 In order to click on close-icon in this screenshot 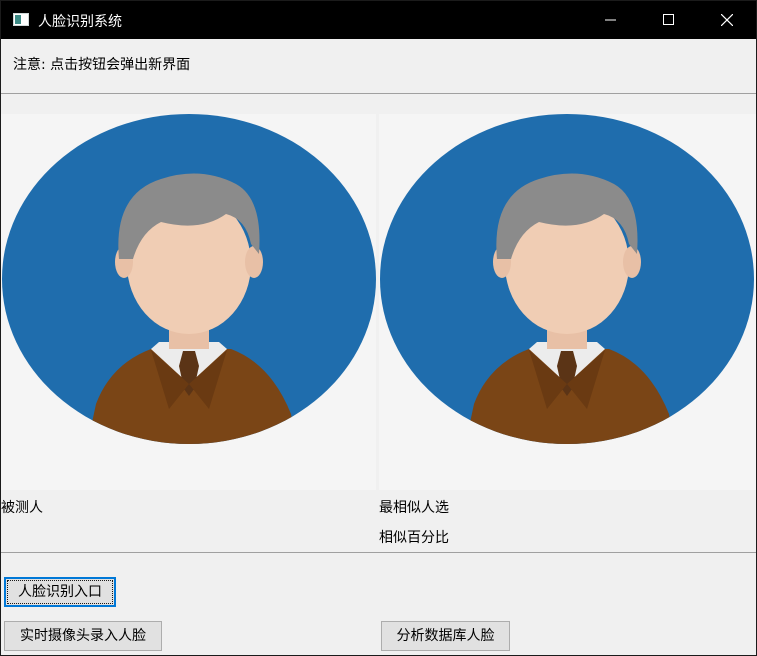, I will do `click(727, 20)`.